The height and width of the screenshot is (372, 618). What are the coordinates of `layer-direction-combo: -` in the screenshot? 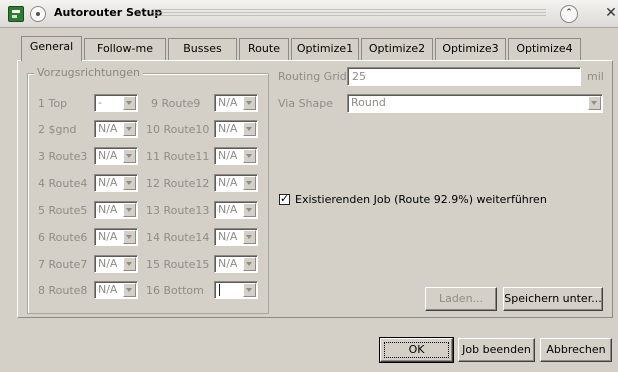 It's located at (116, 103).